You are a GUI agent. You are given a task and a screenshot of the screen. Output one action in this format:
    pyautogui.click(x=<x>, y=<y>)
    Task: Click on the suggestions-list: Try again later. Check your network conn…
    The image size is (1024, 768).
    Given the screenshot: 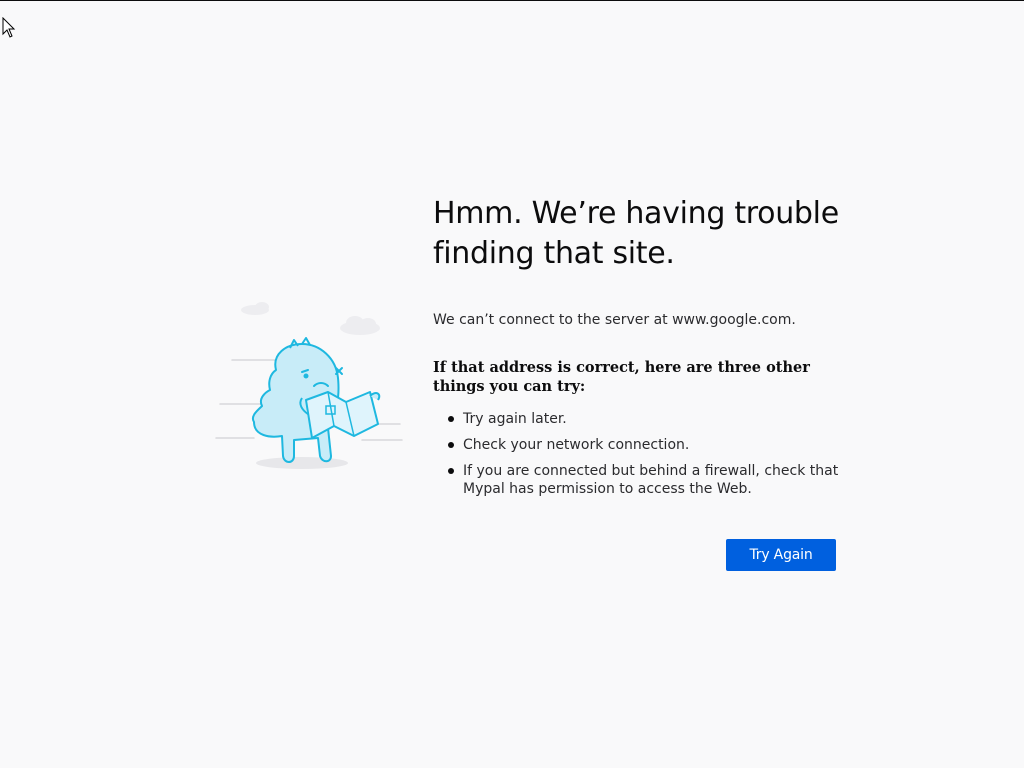 What is the action you would take?
    pyautogui.click(x=638, y=454)
    